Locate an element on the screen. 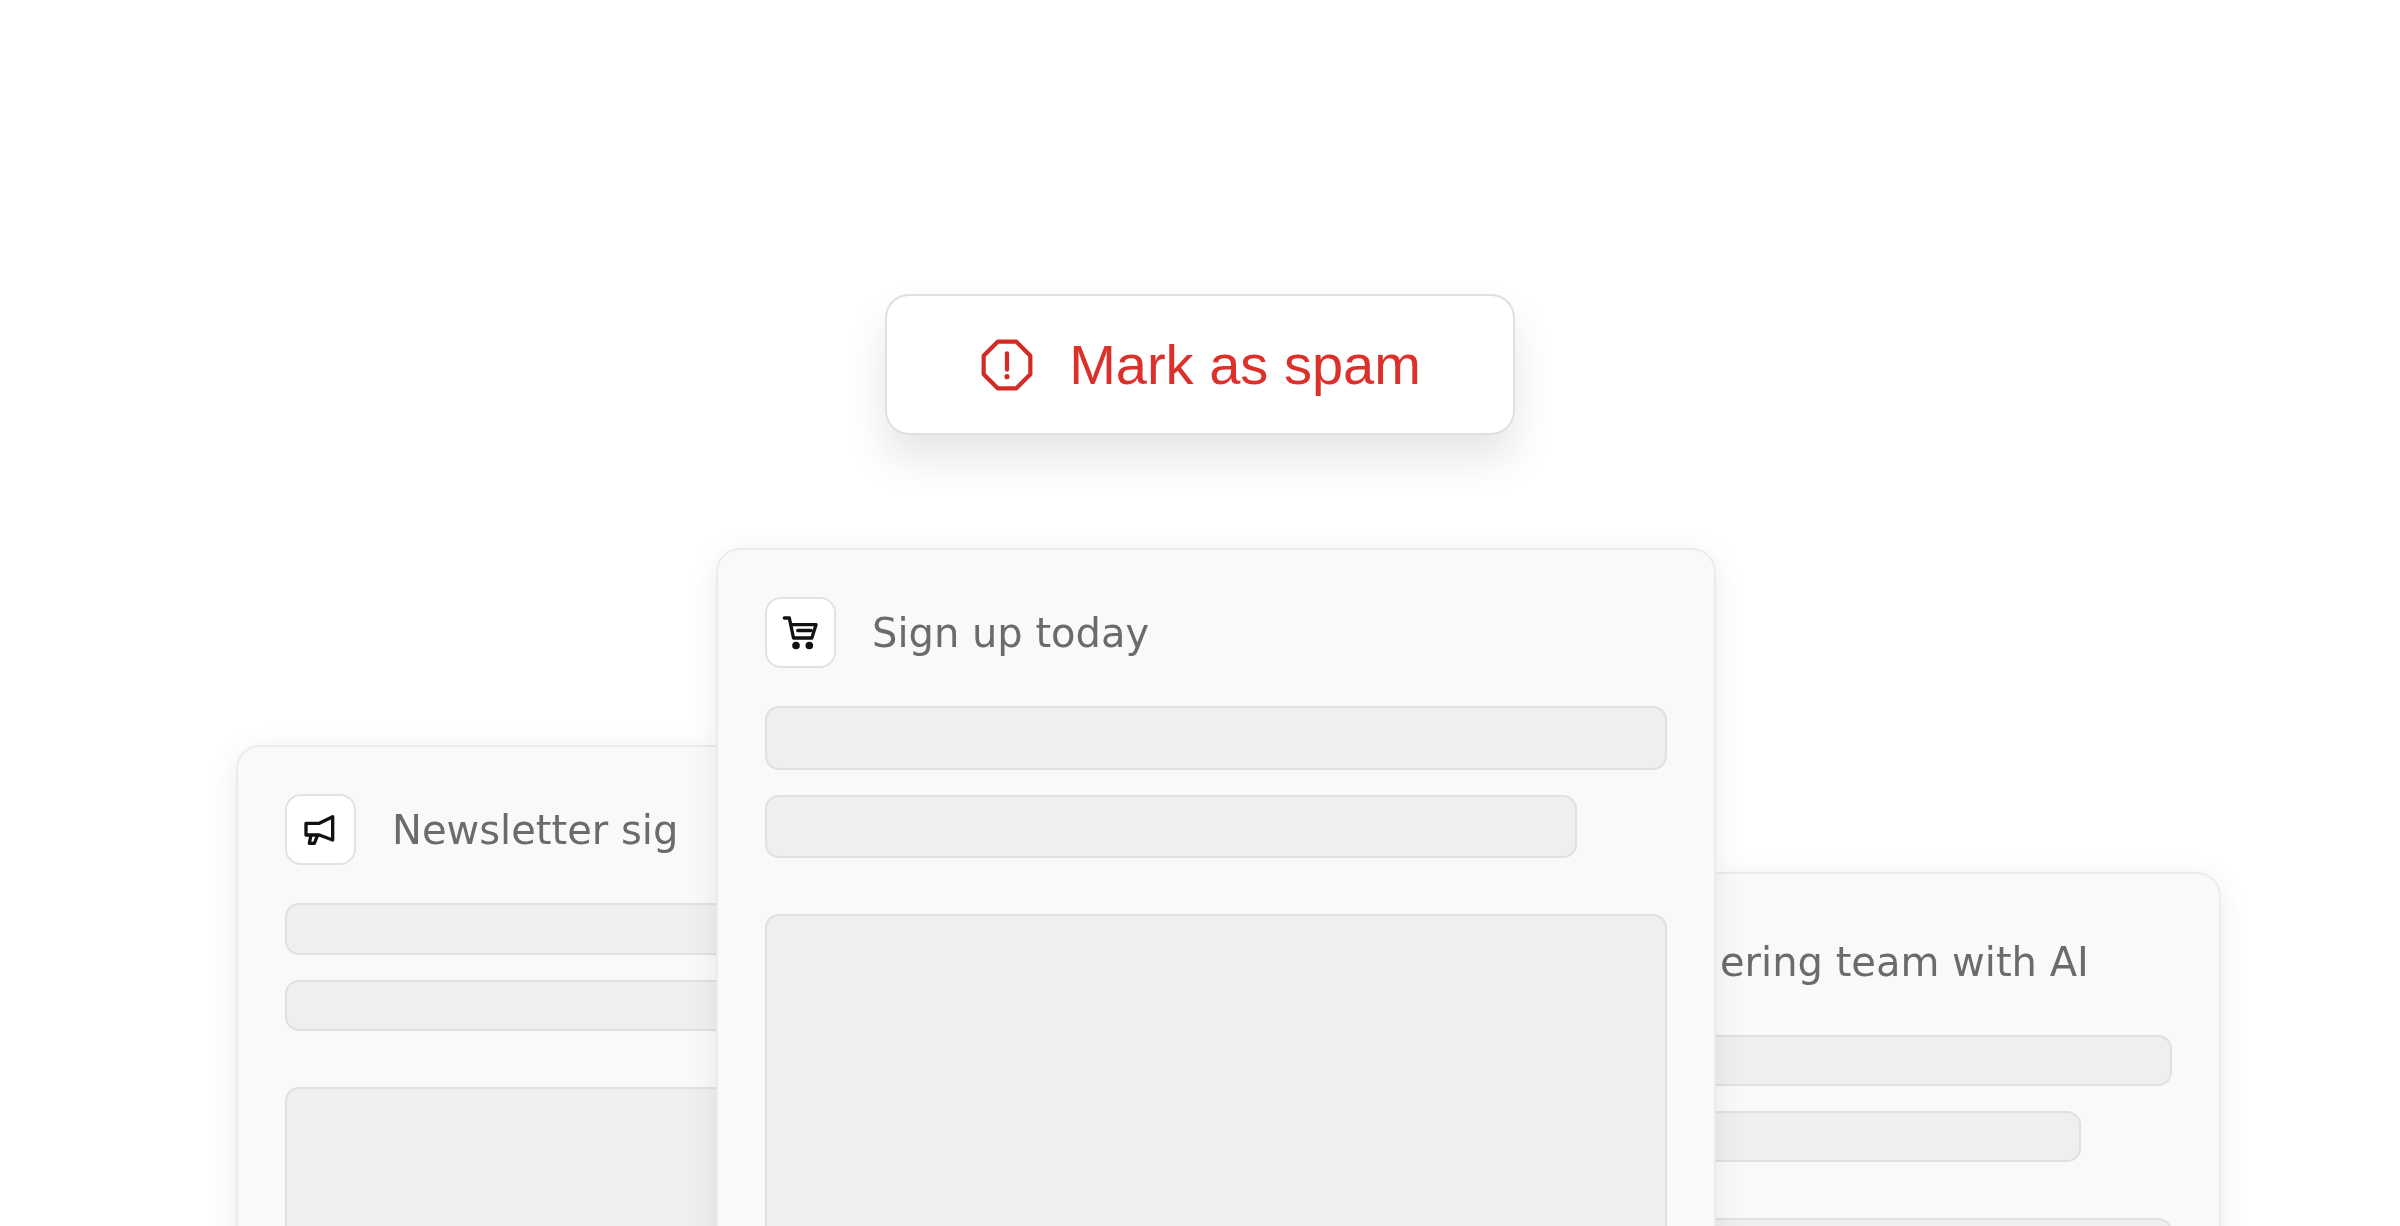 The width and height of the screenshot is (2400, 1226). mark-as-spam-button: Mark as spam is located at coordinates (1200, 364).